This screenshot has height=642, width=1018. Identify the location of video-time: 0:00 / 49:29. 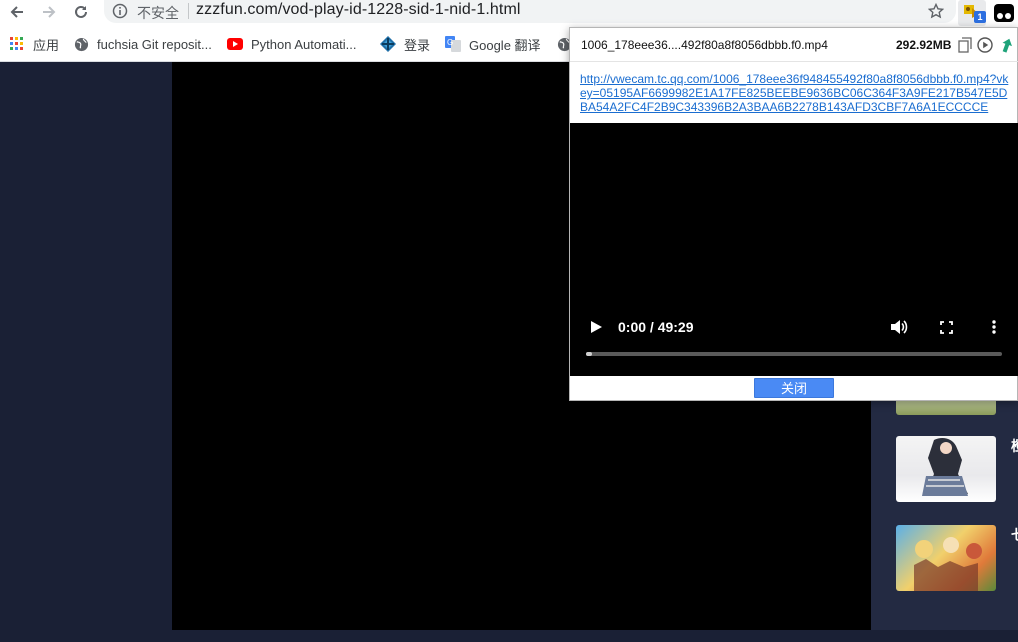
(656, 327).